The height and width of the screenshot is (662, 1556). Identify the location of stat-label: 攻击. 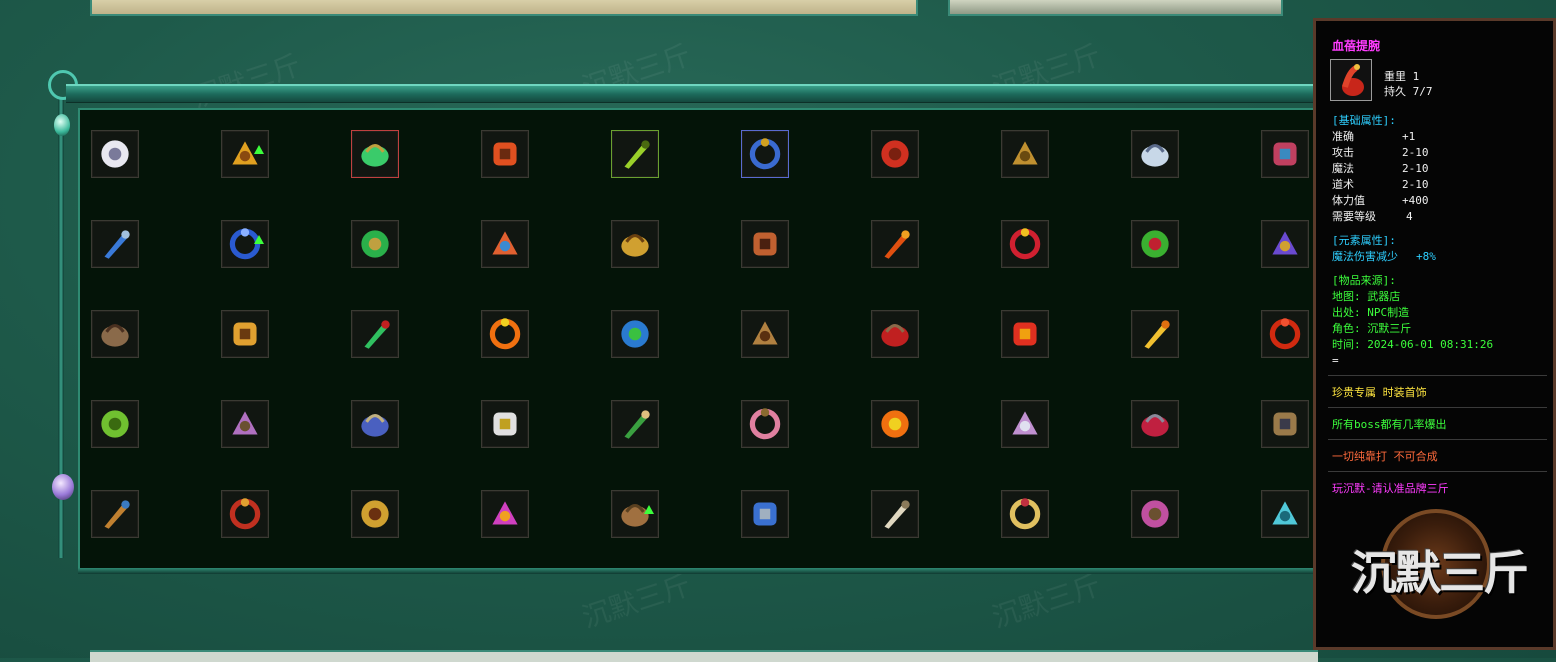
(1343, 152).